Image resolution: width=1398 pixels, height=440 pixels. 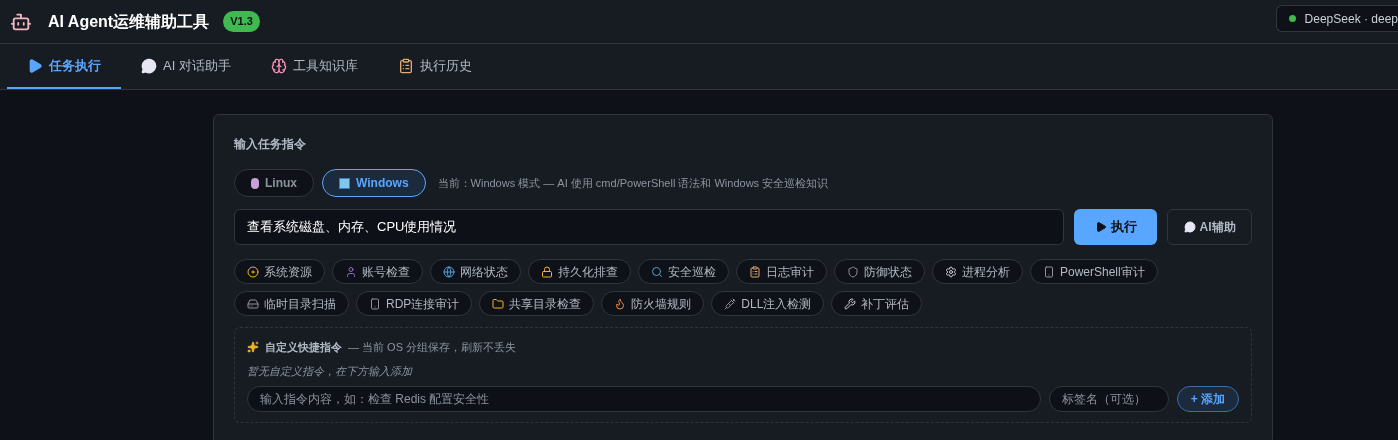 I want to click on tab: 工具知识库, so click(x=314, y=66).